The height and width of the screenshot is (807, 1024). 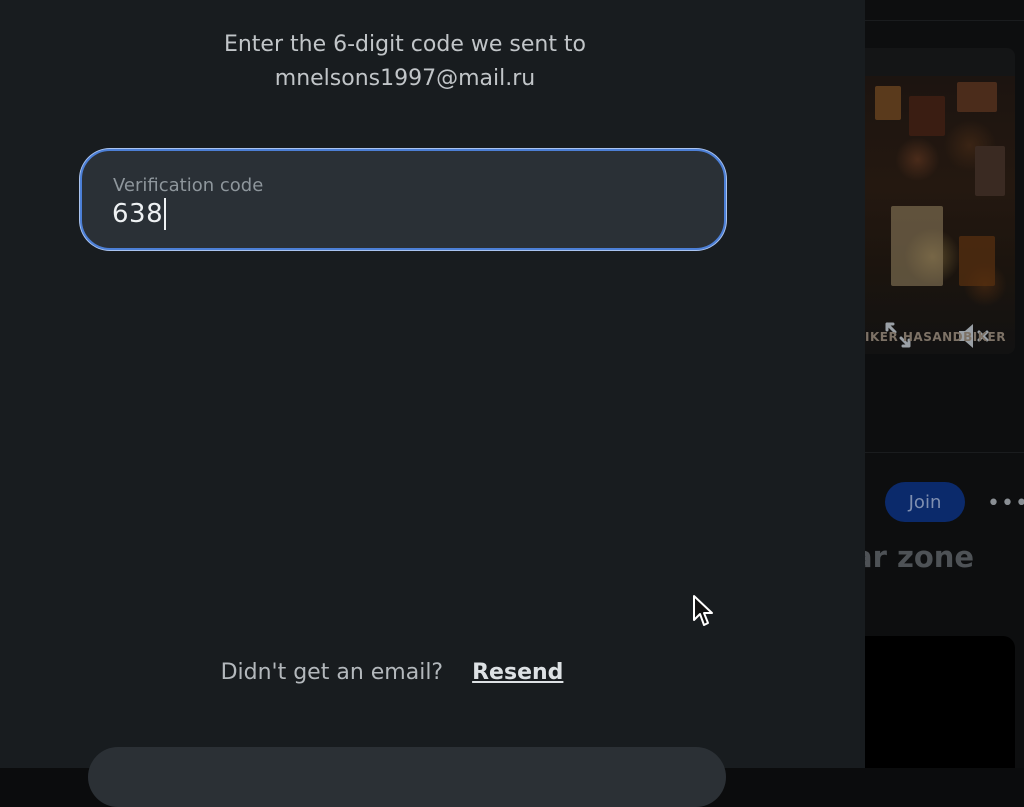 What do you see at coordinates (403, 199) in the screenshot?
I see `verification-code-field: Verification code 638` at bounding box center [403, 199].